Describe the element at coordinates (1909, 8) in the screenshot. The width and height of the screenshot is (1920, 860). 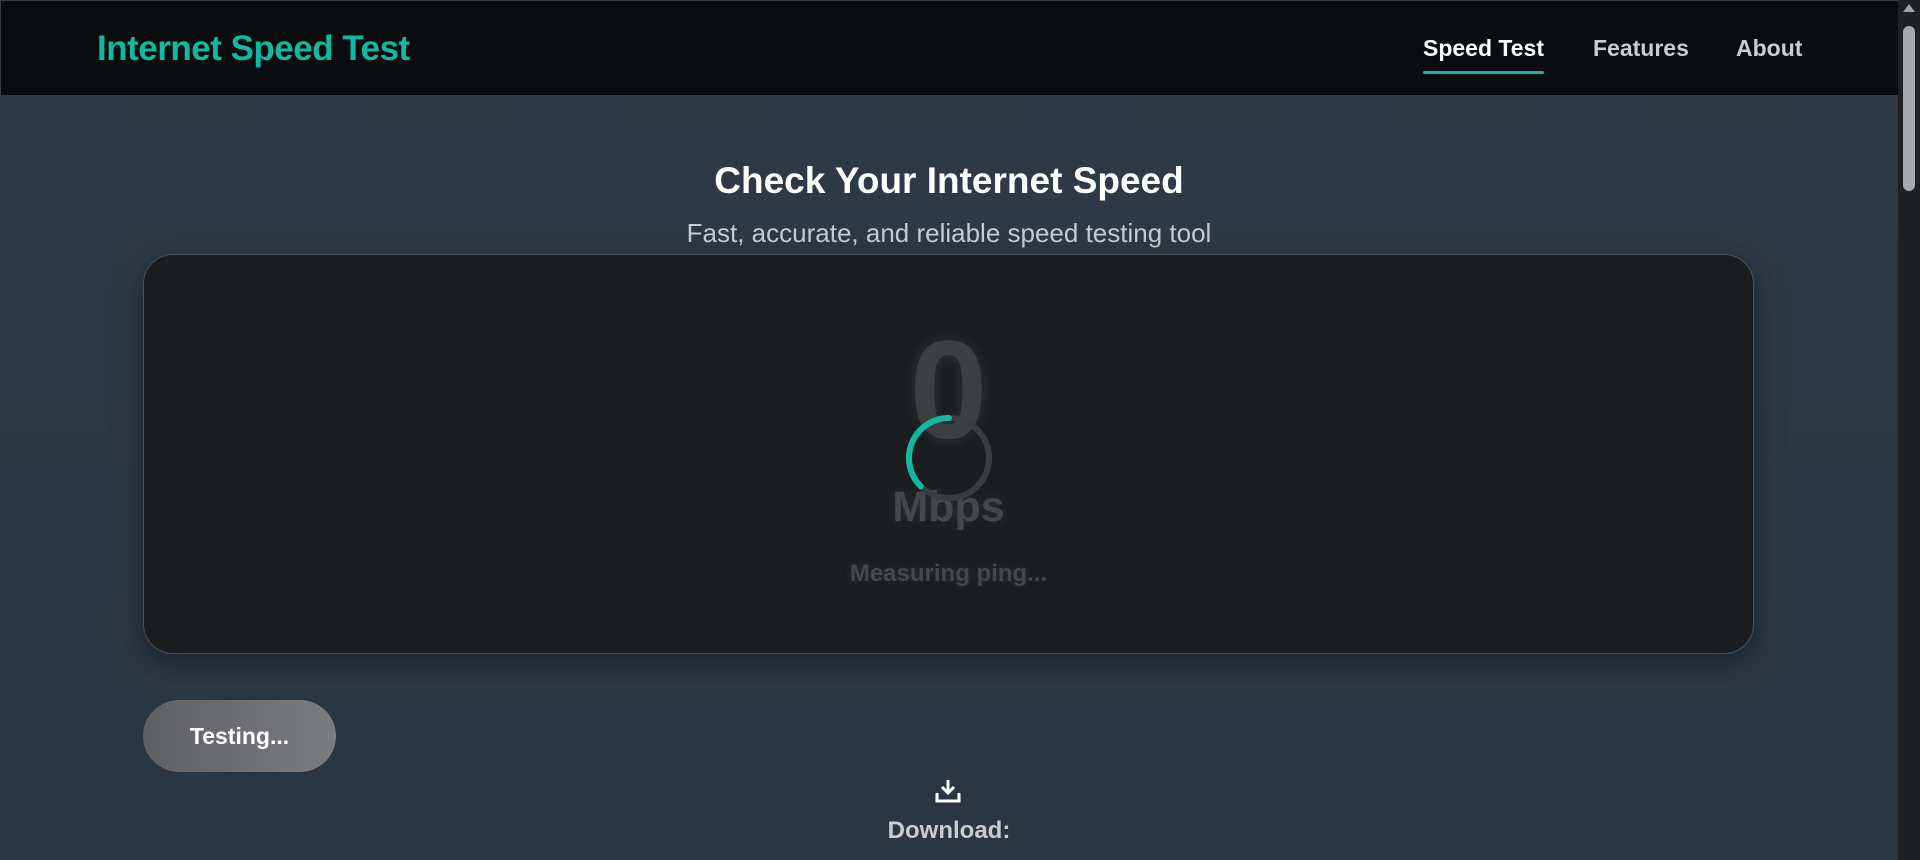
I see `scroll-up-arrow-icon` at that location.